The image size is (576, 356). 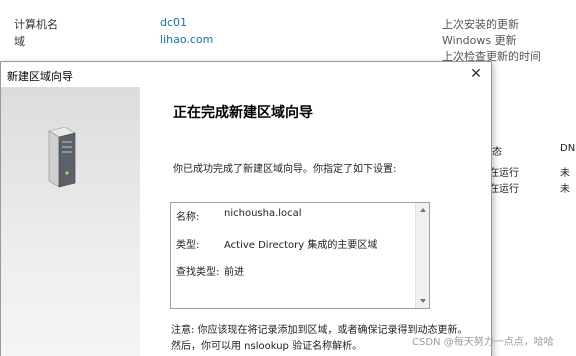 What do you see at coordinates (243, 113) in the screenshot?
I see `wizard-heading: 正在完成新建区域向导` at bounding box center [243, 113].